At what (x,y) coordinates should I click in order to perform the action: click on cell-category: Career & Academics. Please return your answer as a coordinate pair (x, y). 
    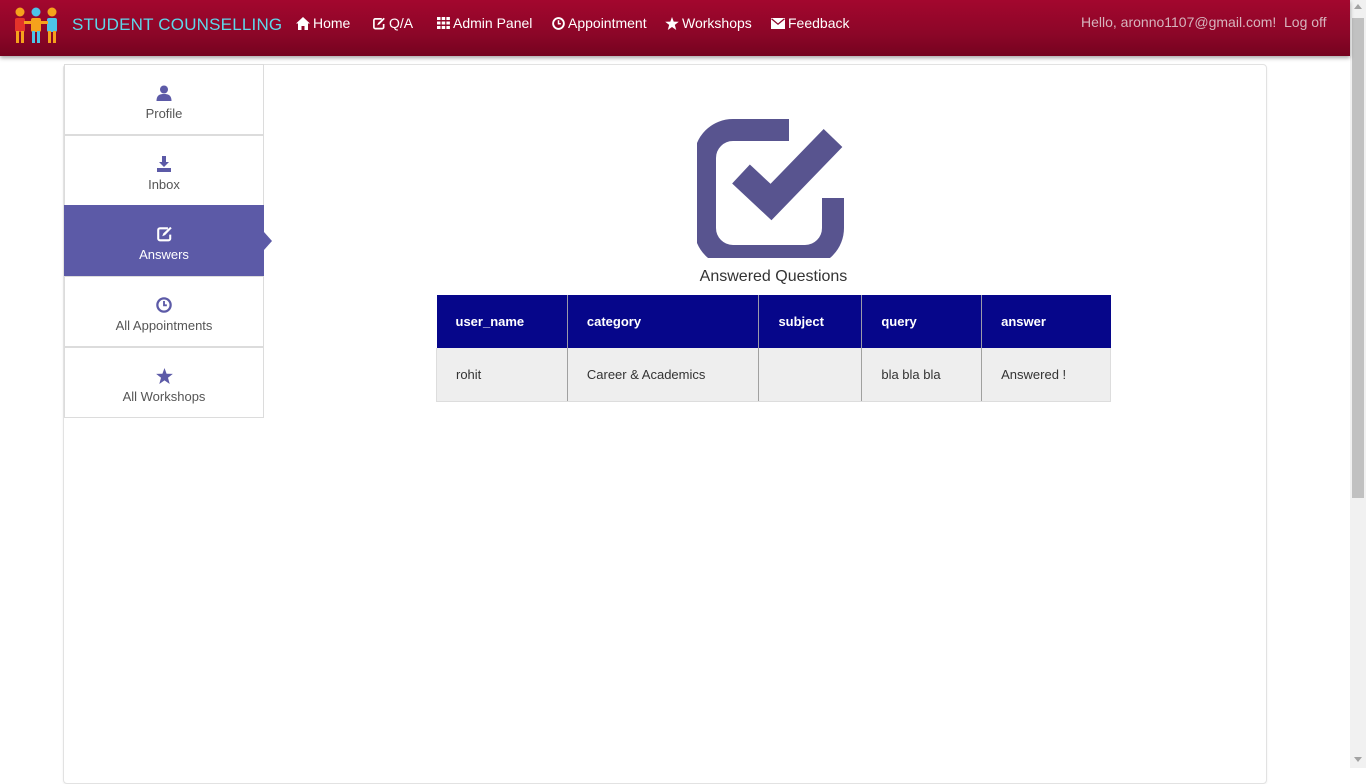
    Looking at the image, I should click on (663, 375).